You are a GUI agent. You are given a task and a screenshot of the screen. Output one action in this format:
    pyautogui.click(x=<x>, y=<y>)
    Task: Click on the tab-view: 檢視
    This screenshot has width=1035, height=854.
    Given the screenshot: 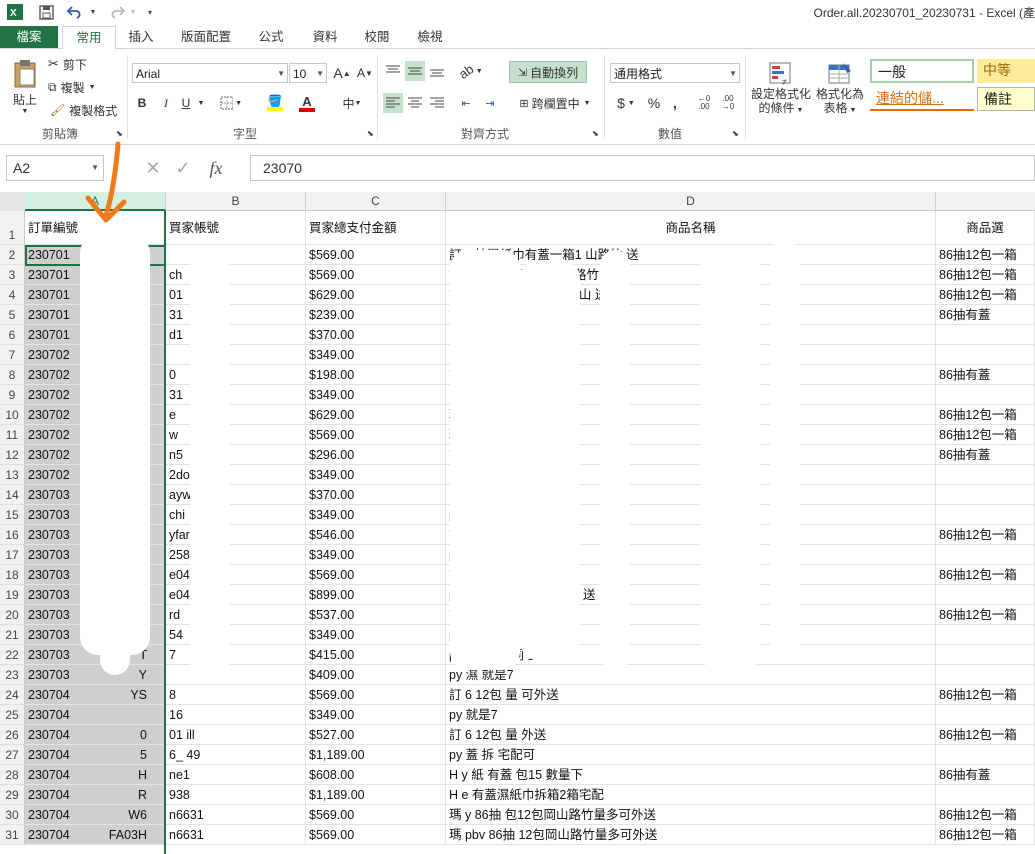 What is the action you would take?
    pyautogui.click(x=430, y=37)
    